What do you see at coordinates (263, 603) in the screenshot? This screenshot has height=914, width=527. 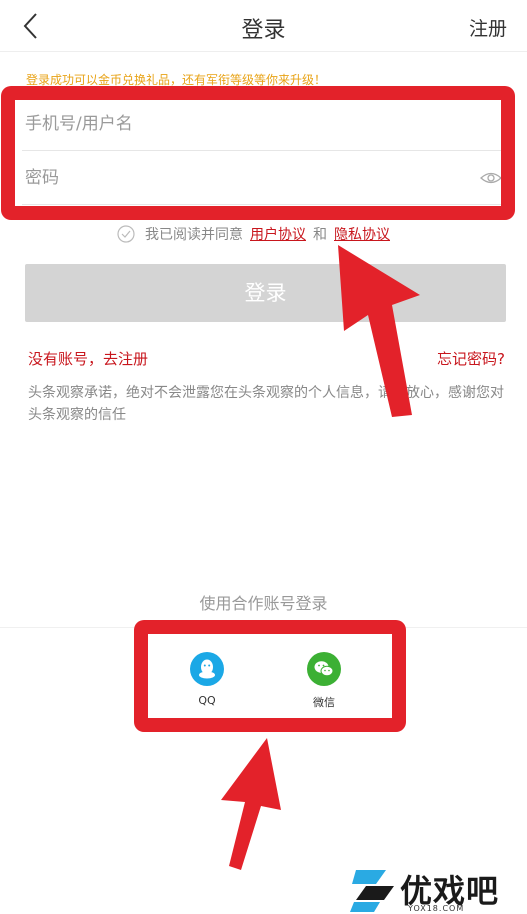 I see `partner-login-title: 使用合作账号登录` at bounding box center [263, 603].